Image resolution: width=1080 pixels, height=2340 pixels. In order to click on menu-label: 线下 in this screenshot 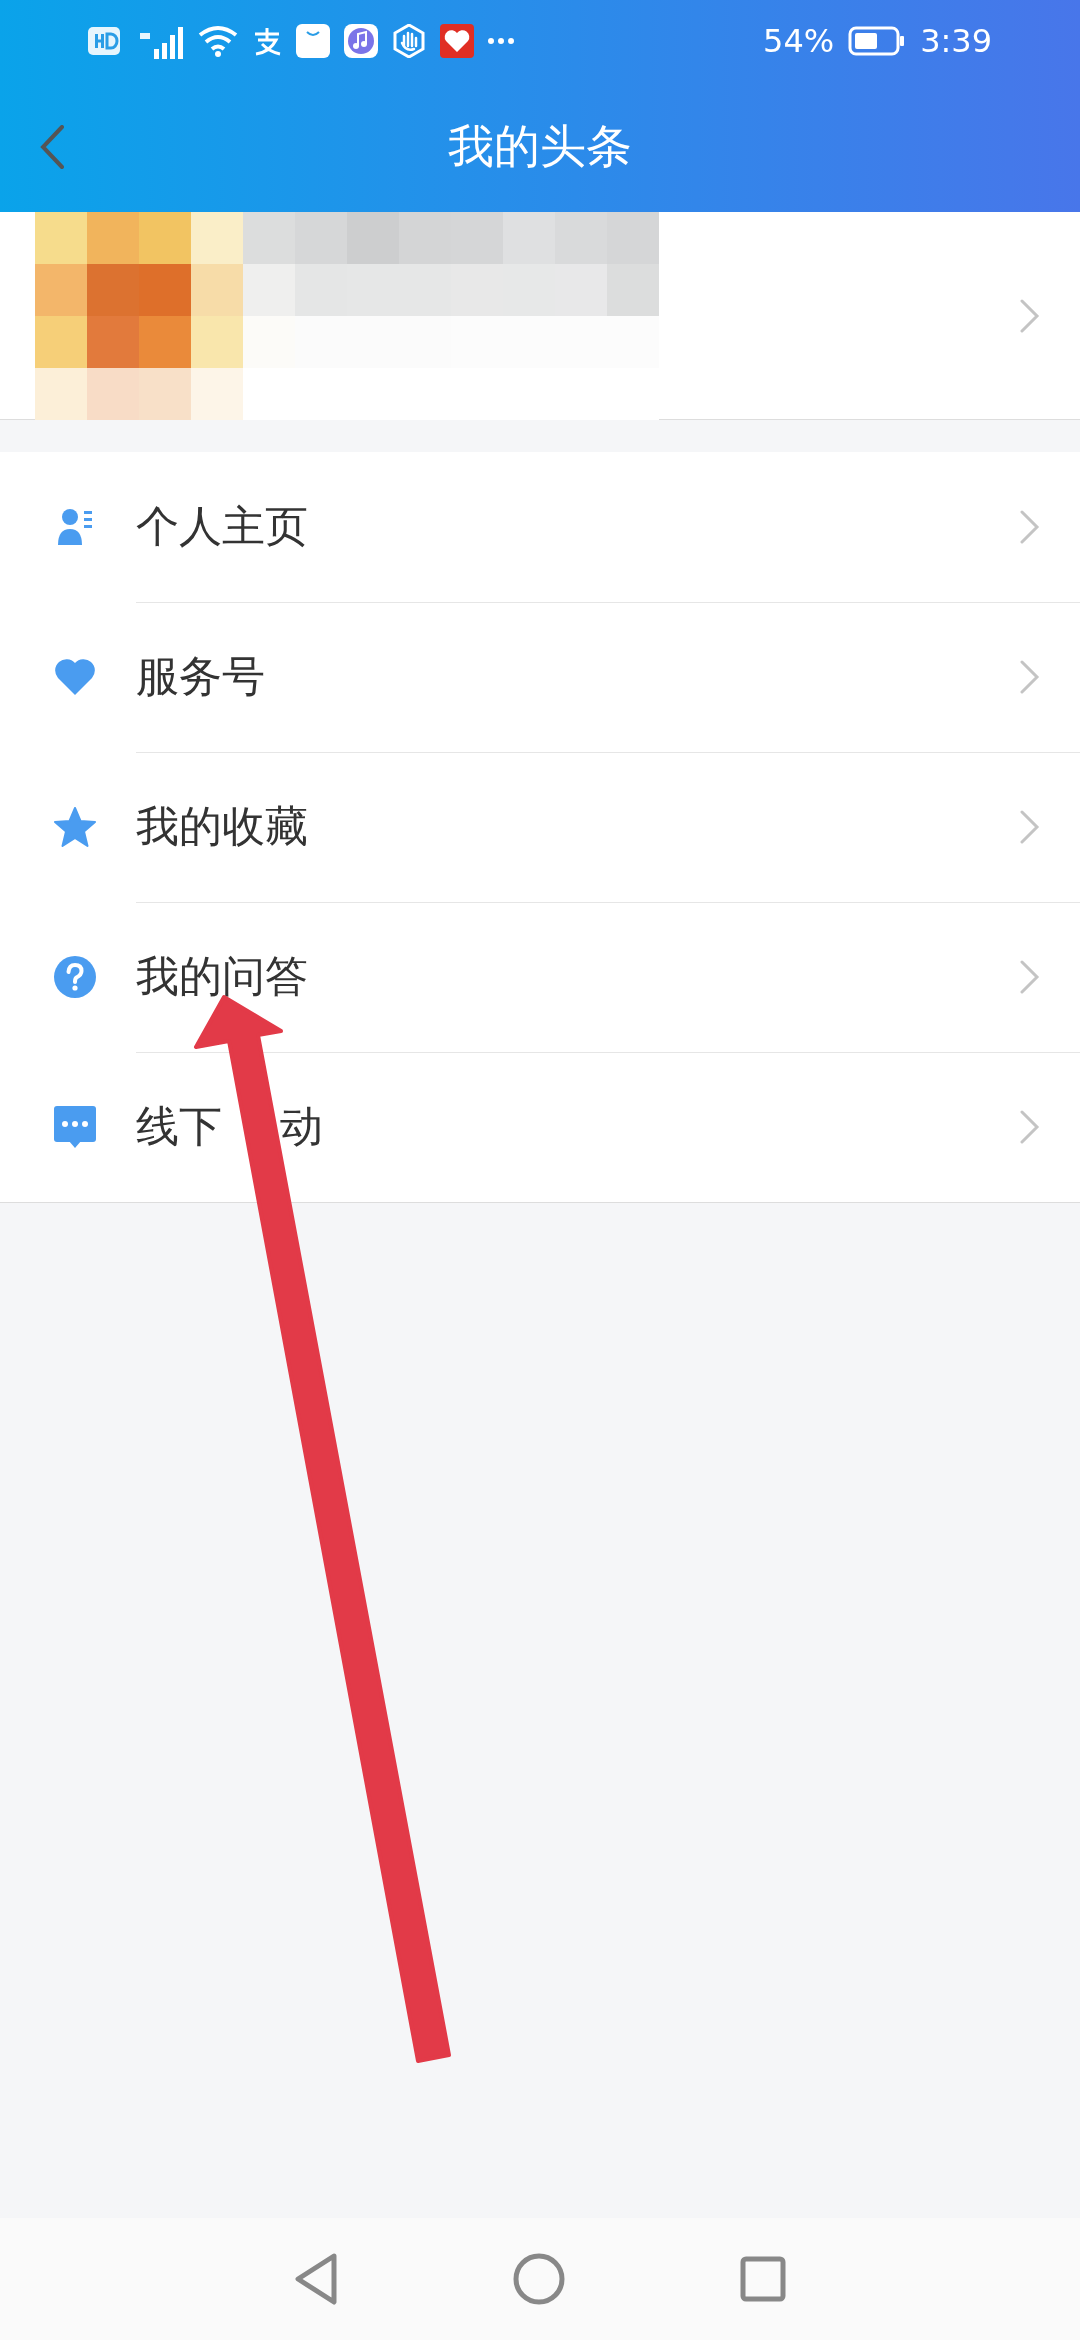, I will do `click(179, 1126)`.